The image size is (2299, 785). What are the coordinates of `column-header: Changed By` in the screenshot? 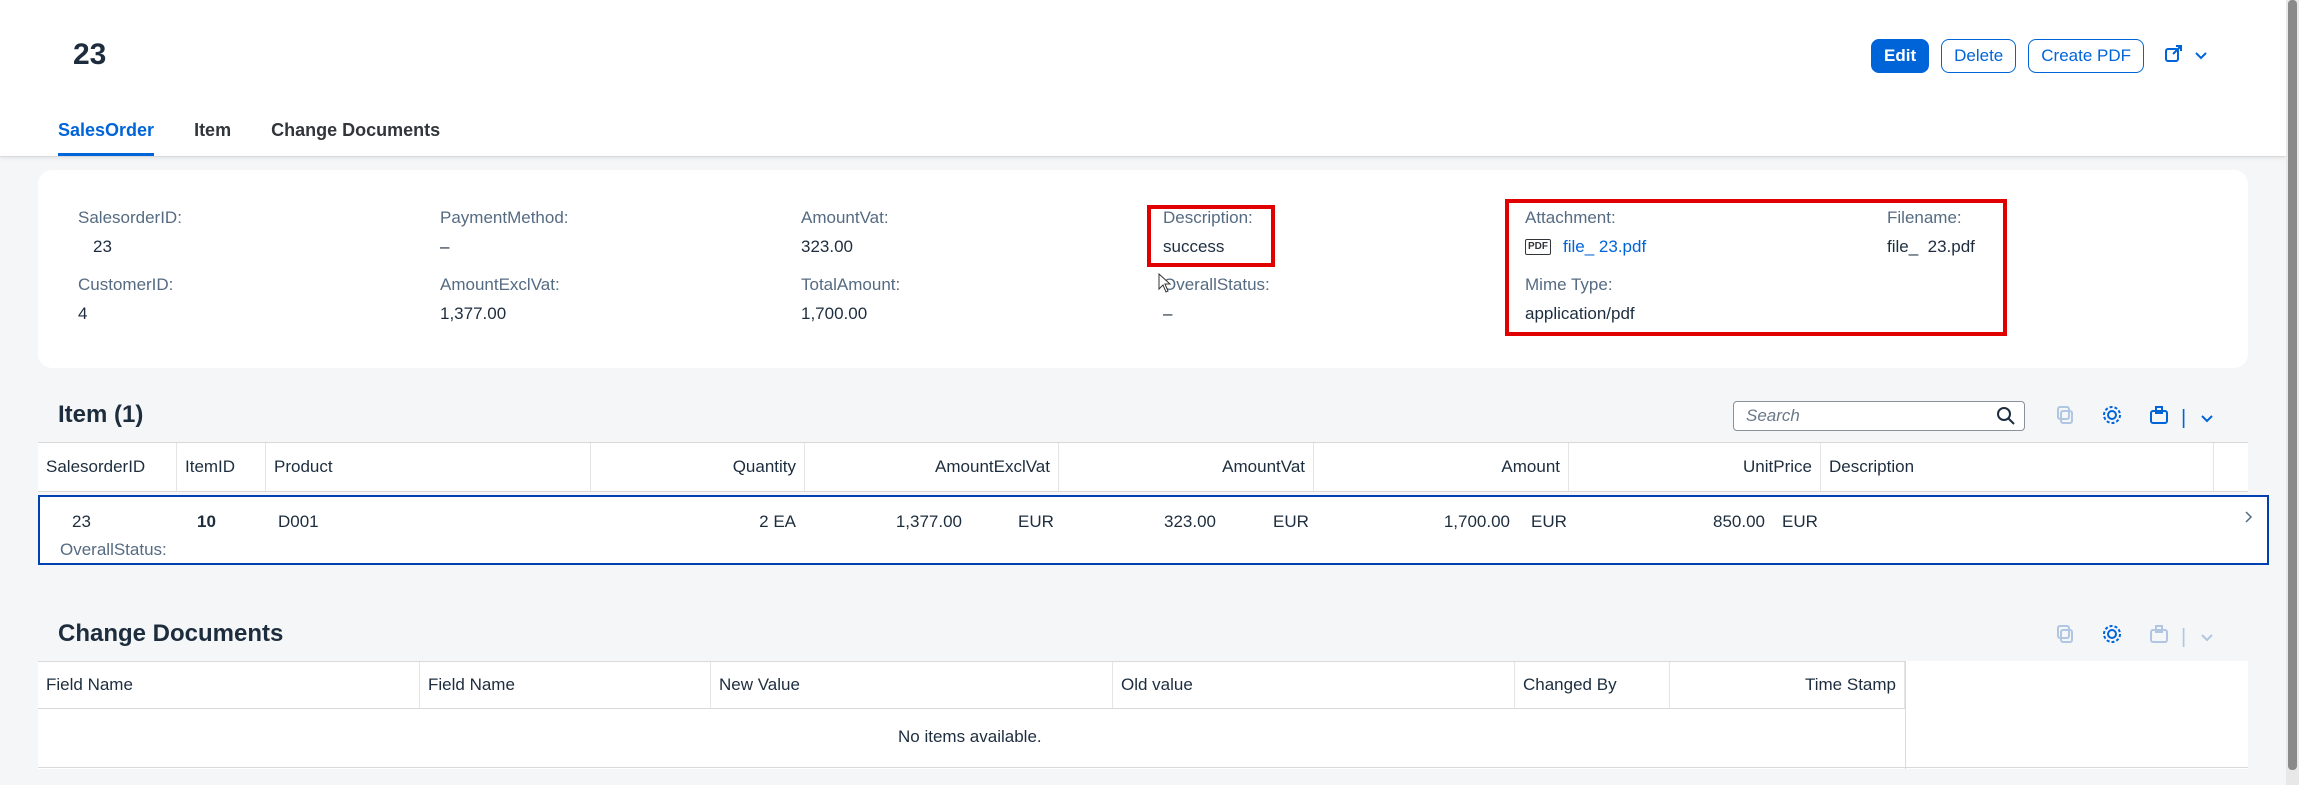 It's located at (1592, 685).